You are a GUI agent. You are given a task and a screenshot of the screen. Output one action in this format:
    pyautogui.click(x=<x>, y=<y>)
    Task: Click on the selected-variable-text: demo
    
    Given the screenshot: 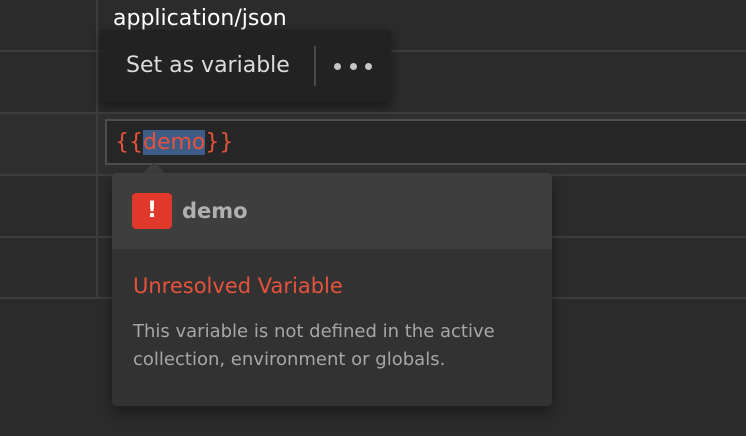 What is the action you would take?
    pyautogui.click(x=174, y=142)
    